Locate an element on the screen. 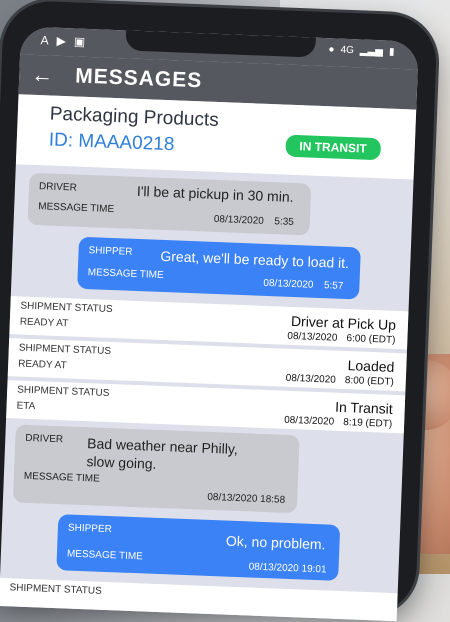 Image resolution: width=450 pixels, height=622 pixels. status-badge: IN TRANSIT is located at coordinates (333, 147).